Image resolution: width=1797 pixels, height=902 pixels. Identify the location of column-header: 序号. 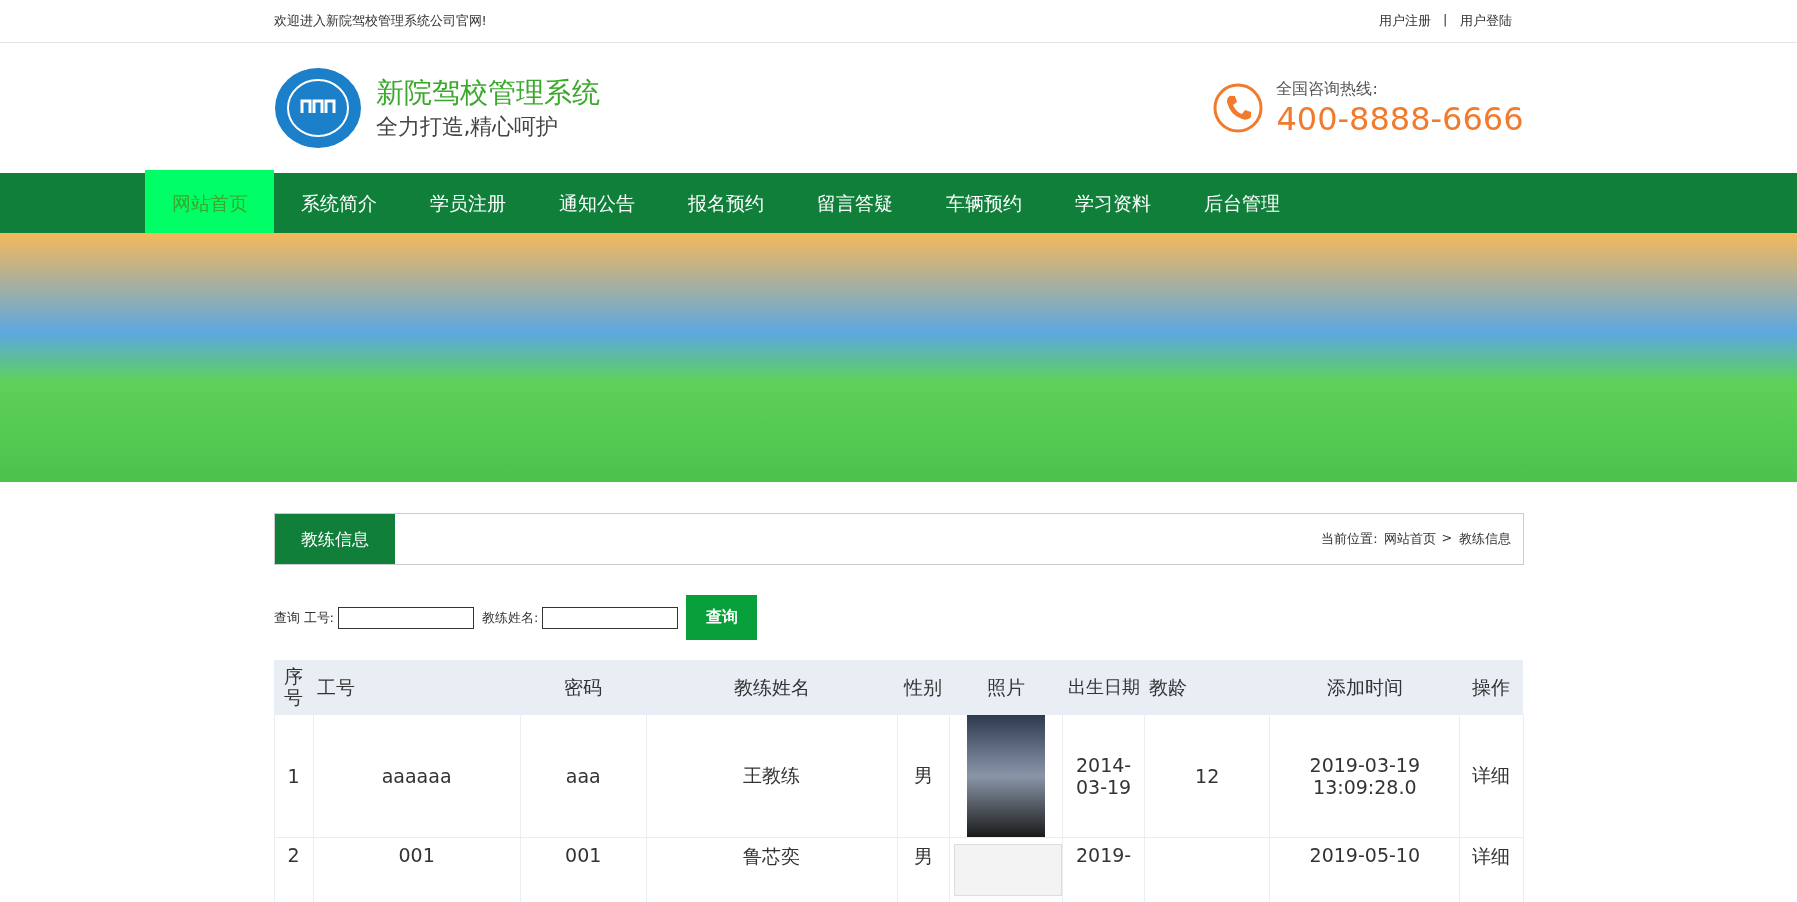
(293, 686).